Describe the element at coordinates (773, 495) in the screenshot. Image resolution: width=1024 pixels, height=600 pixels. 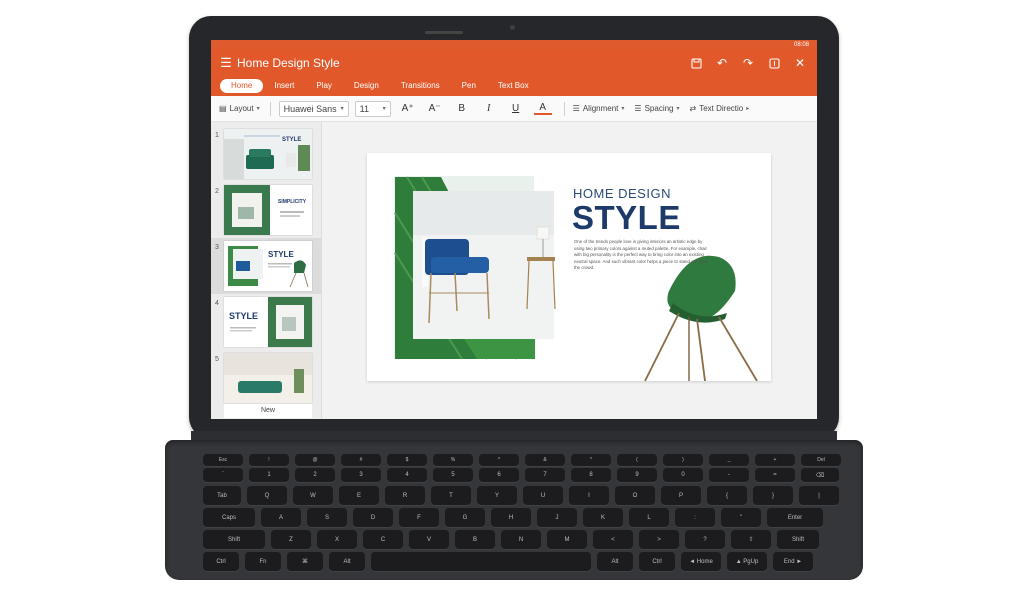
I see `key-row1-12: }` at that location.